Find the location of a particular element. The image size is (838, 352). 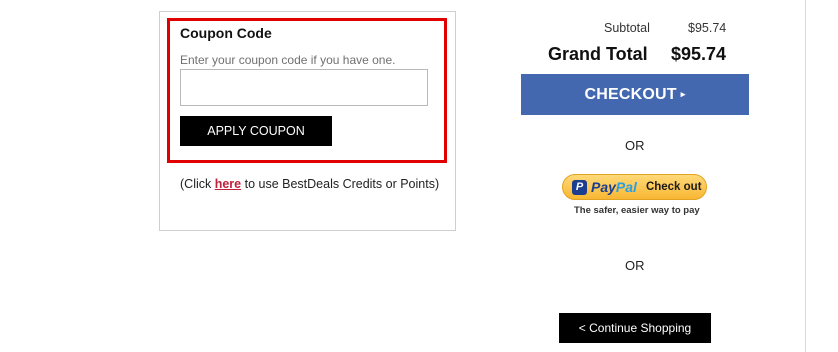

coupon-title: Coupon Code is located at coordinates (226, 33).